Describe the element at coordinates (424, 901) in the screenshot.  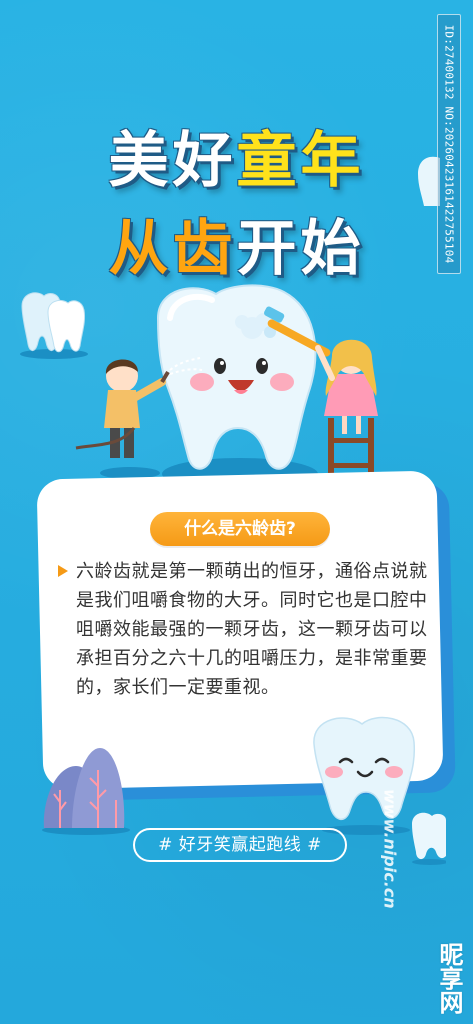
I see `watermark-brand: www.nipic.cn 昵享网` at that location.